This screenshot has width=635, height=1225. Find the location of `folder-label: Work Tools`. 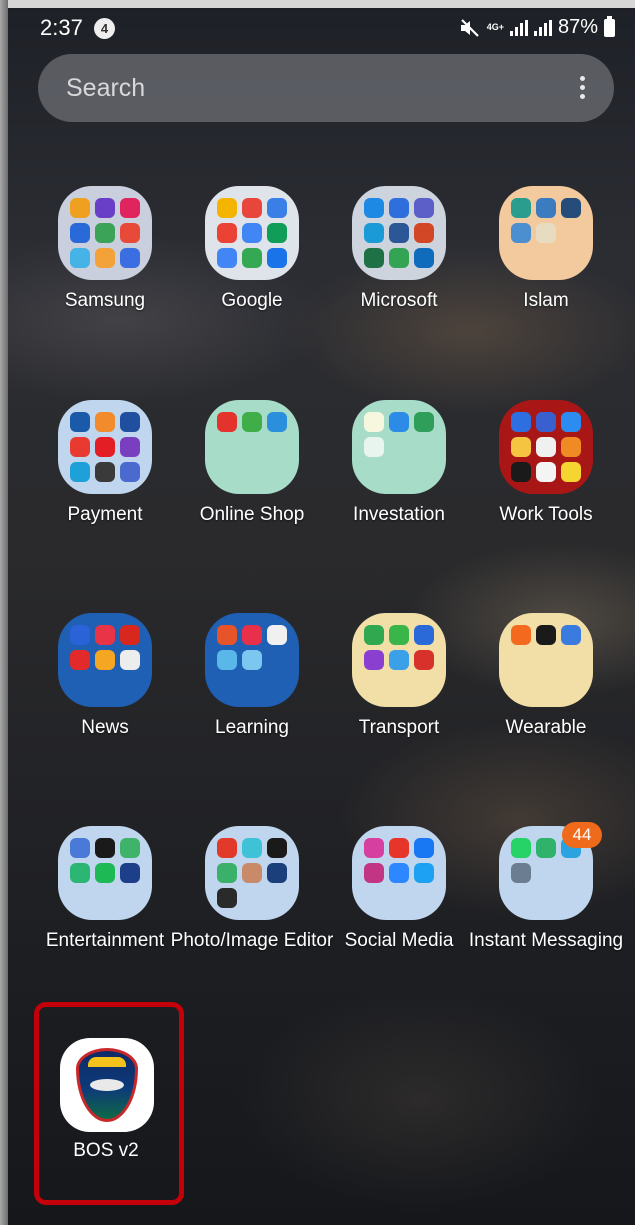

folder-label: Work Tools is located at coordinates (546, 514).